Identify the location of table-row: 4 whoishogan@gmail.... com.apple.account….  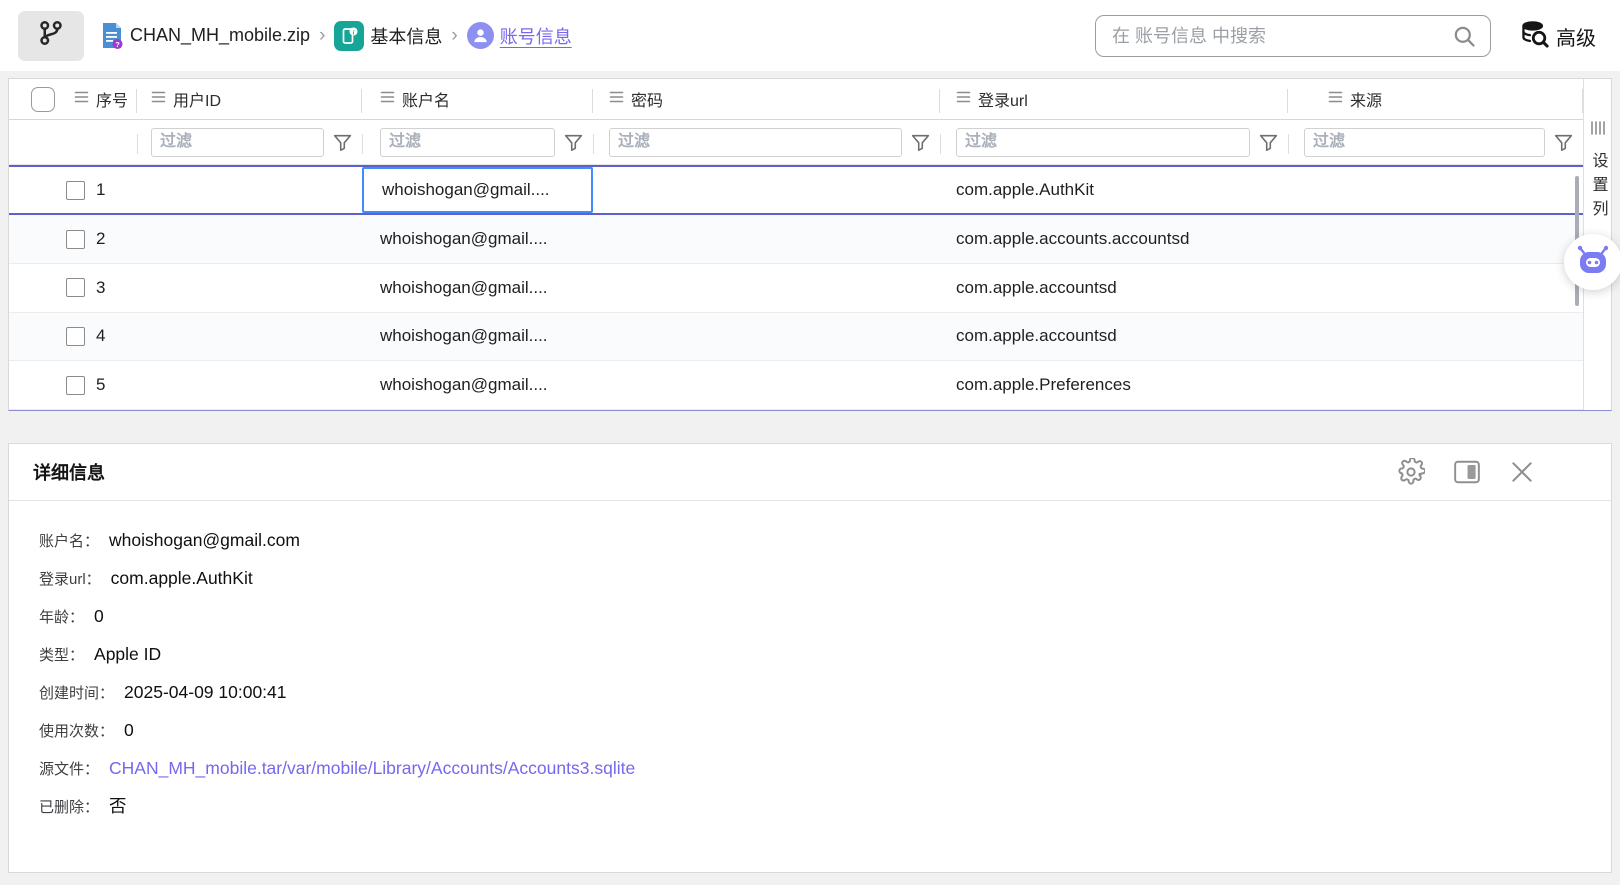
(796, 337).